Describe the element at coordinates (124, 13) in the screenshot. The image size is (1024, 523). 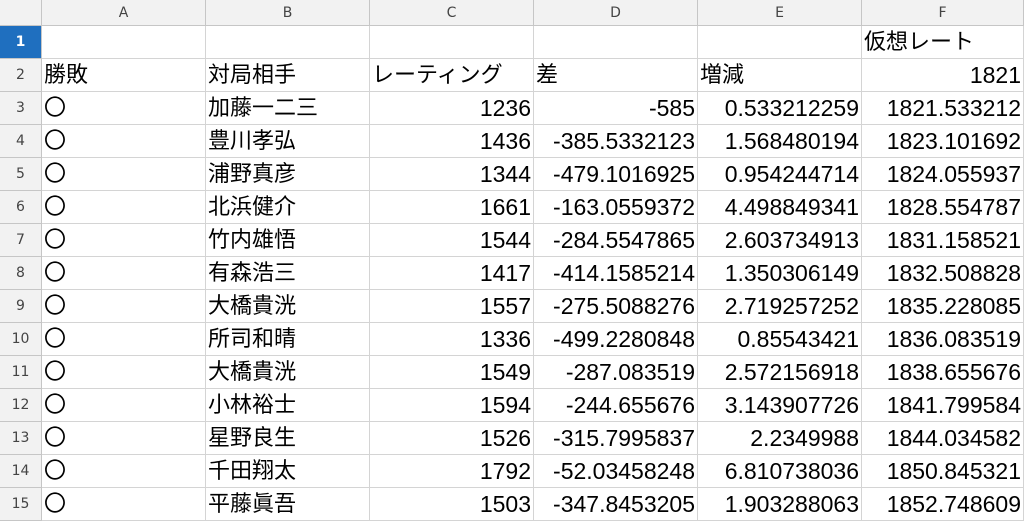
I see `column-header-a: A` at that location.